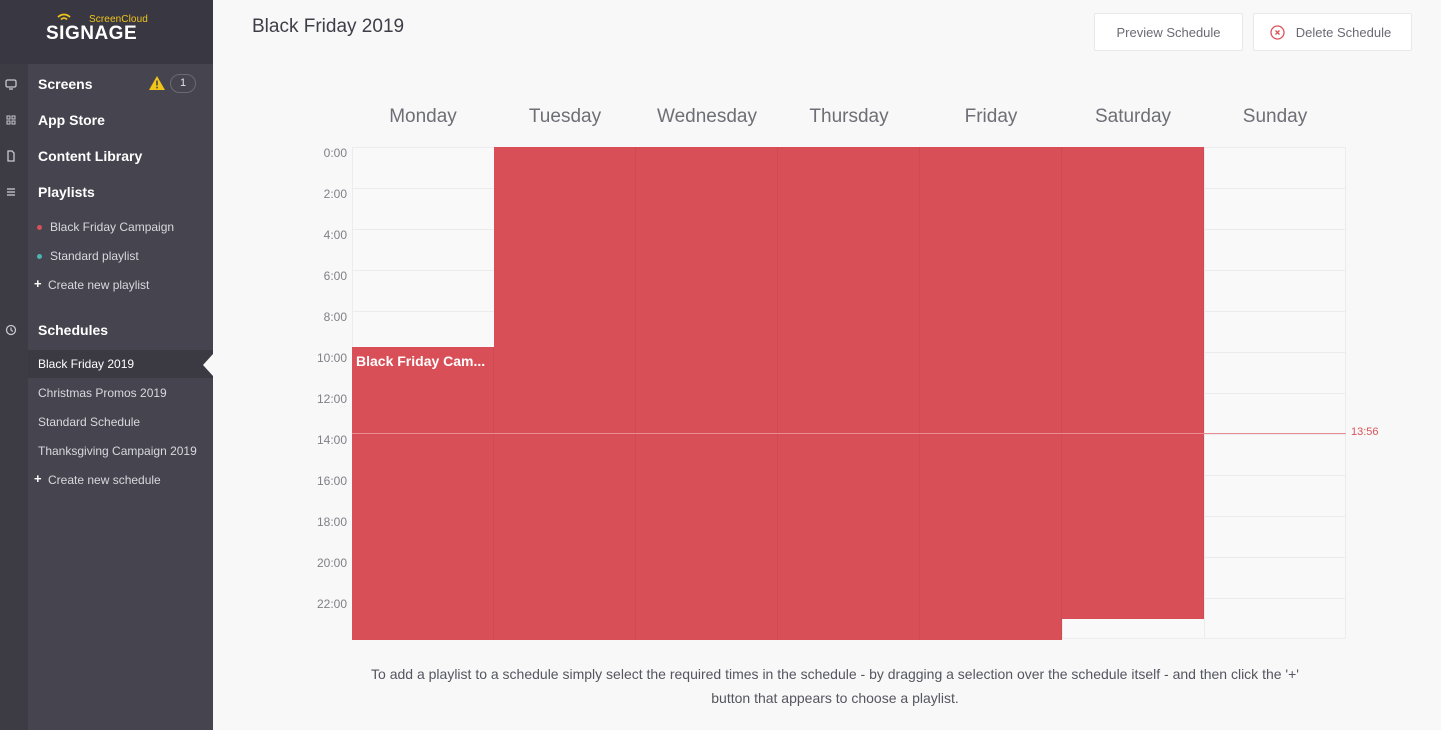 This screenshot has width=1441, height=730. I want to click on create-schedule-link: + Create new schedule, so click(120, 480).